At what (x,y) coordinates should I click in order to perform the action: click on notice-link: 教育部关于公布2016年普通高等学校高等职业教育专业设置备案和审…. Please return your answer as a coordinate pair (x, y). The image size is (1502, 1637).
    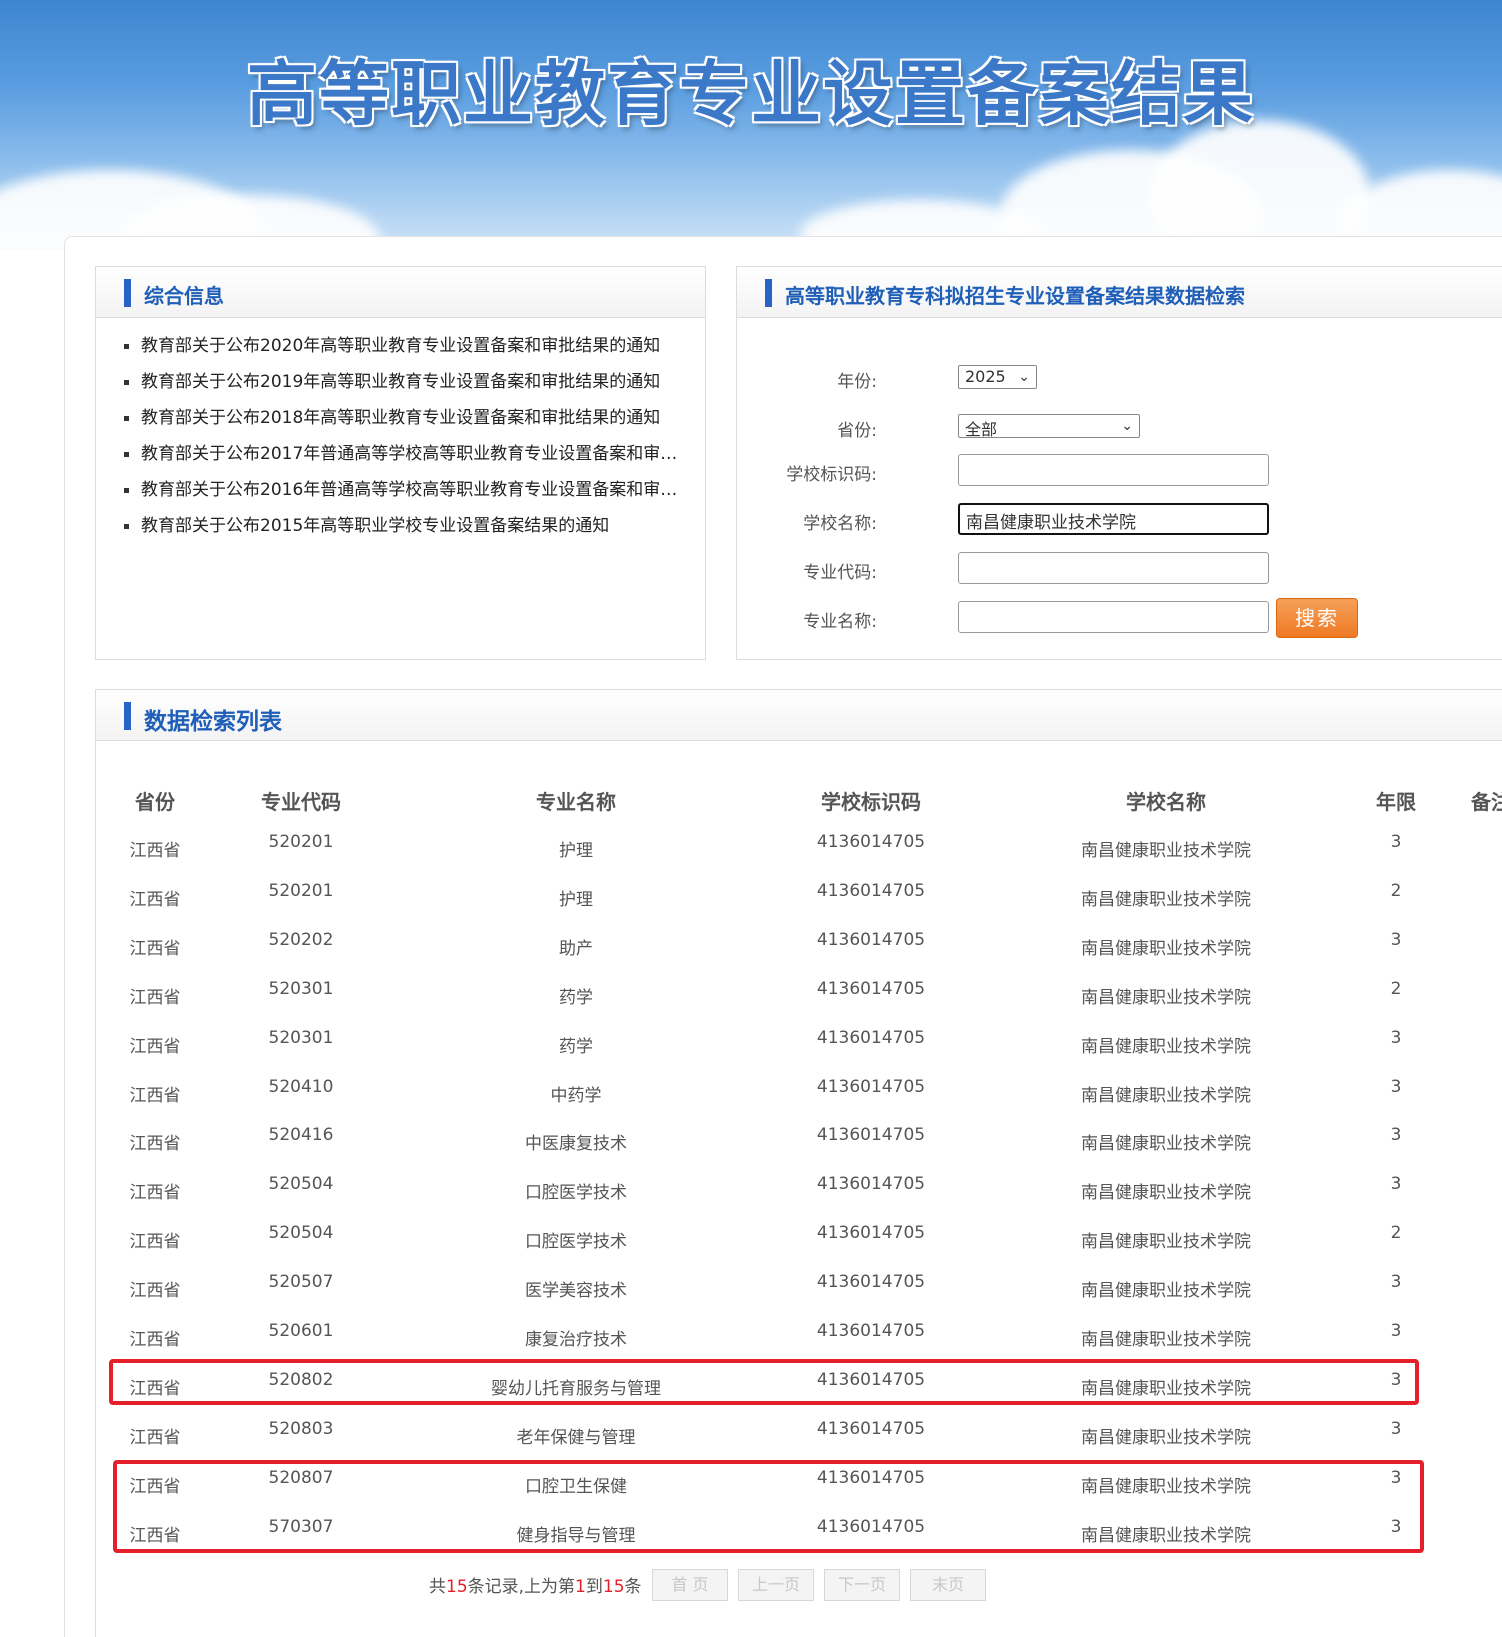
    Looking at the image, I should click on (414, 494).